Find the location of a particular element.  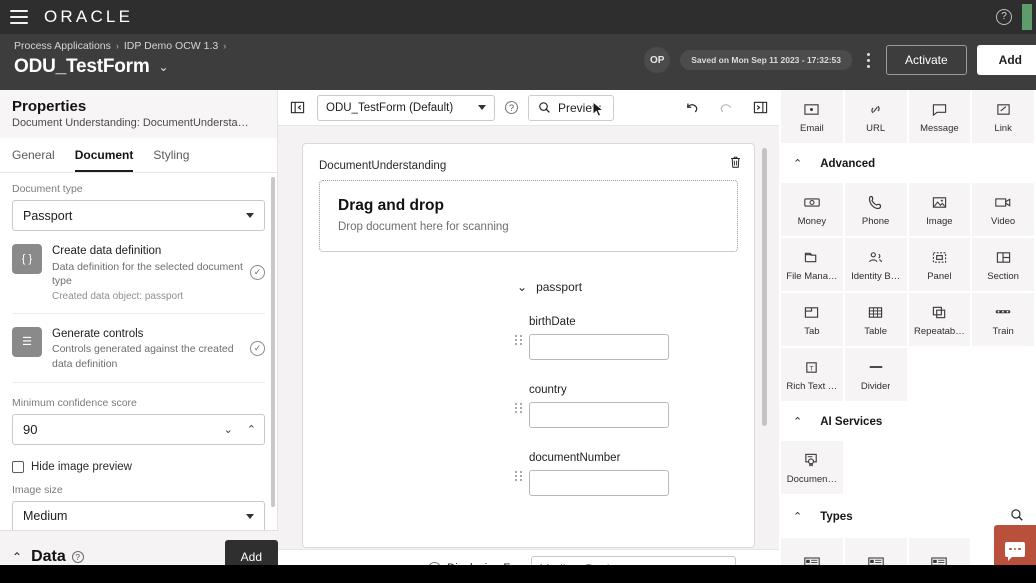

undo-icon is located at coordinates (692, 108).